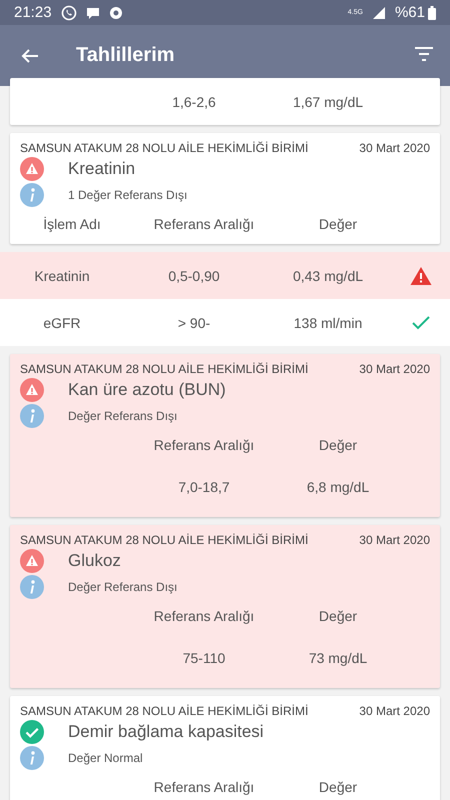 Image resolution: width=450 pixels, height=800 pixels. I want to click on result-row: Kreatinin 0,5-0,90 0,43 mg/dL, so click(225, 275).